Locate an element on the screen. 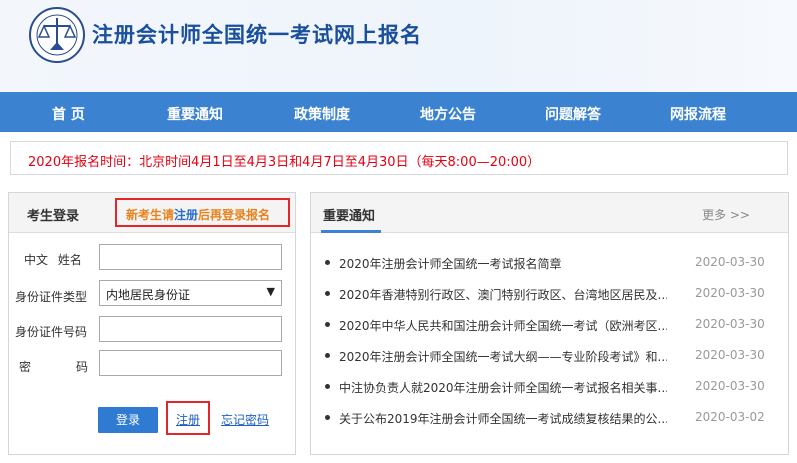 Image resolution: width=797 pixels, height=463 pixels. nav-item-process: 网报流程 is located at coordinates (698, 114).